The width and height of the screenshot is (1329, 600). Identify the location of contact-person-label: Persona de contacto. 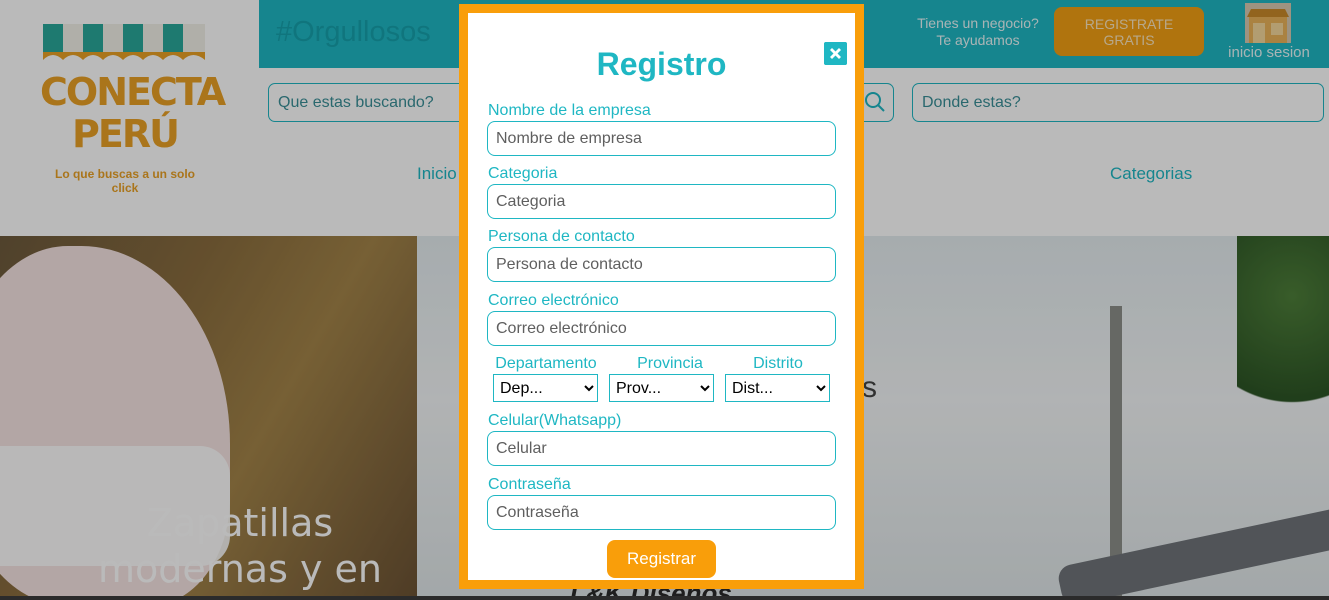
(561, 236).